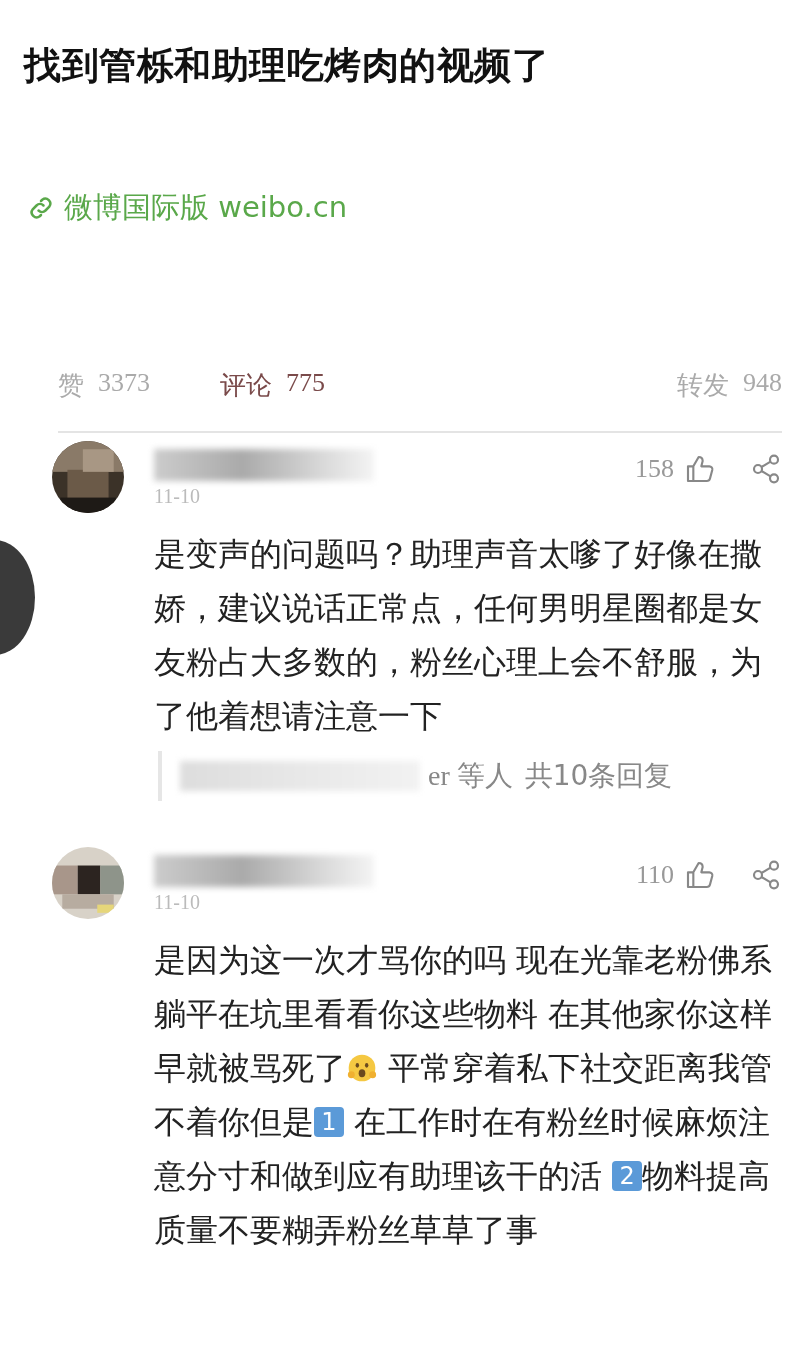 The image size is (800, 1366). What do you see at coordinates (470, 776) in the screenshot?
I see `reply-names: er 等人` at bounding box center [470, 776].